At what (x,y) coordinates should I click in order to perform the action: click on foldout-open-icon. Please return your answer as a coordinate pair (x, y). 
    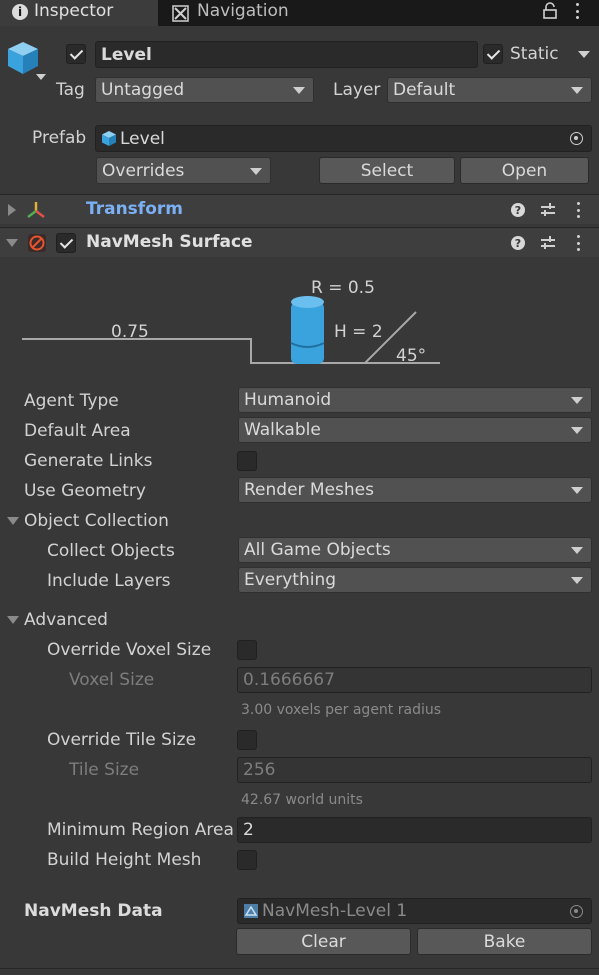
    Looking at the image, I should click on (12, 243).